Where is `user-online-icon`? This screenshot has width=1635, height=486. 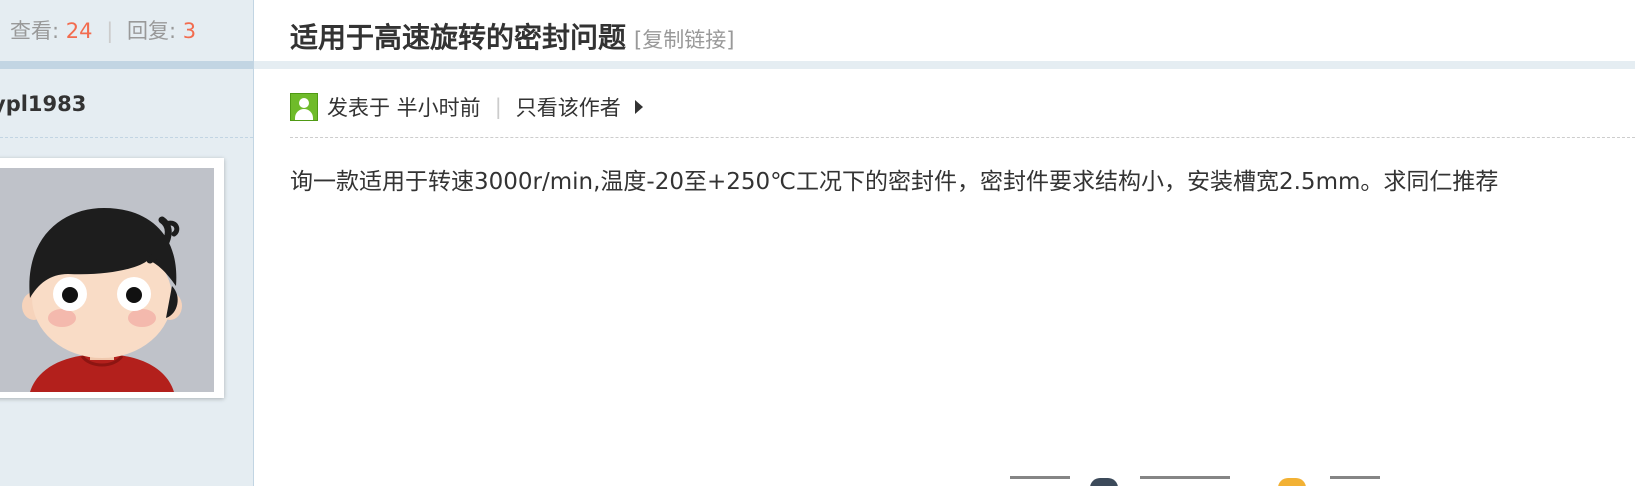
user-online-icon is located at coordinates (304, 107).